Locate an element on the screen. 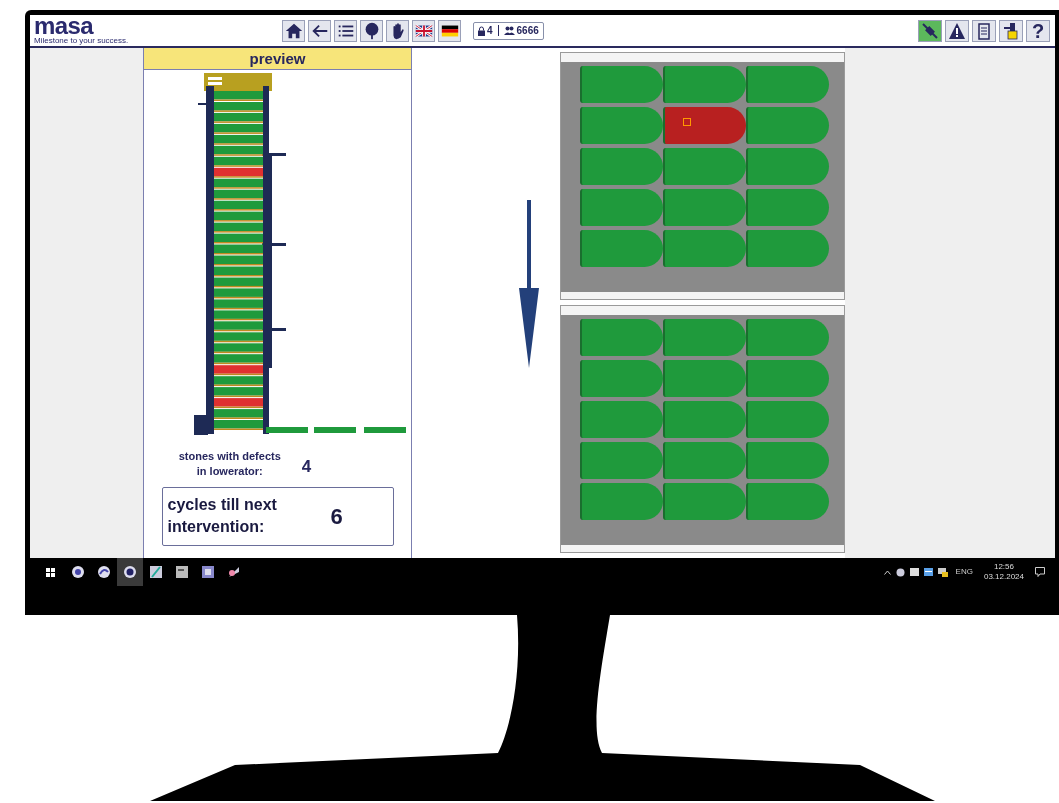 This screenshot has height=803, width=1059. access-level: 4 is located at coordinates (490, 31).